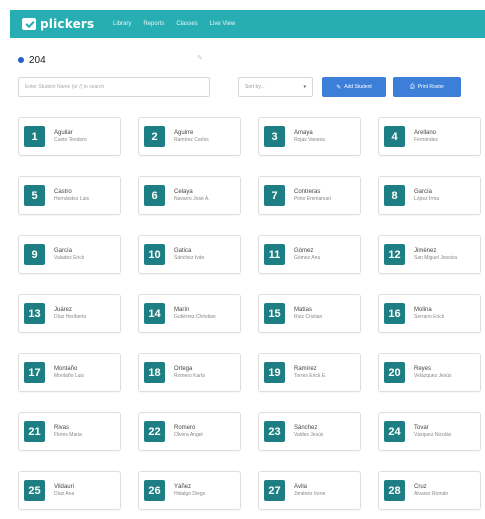 The width and height of the screenshot is (485, 519). What do you see at coordinates (309, 254) in the screenshot?
I see `student-card: 11 Gómez Gómez Ana` at bounding box center [309, 254].